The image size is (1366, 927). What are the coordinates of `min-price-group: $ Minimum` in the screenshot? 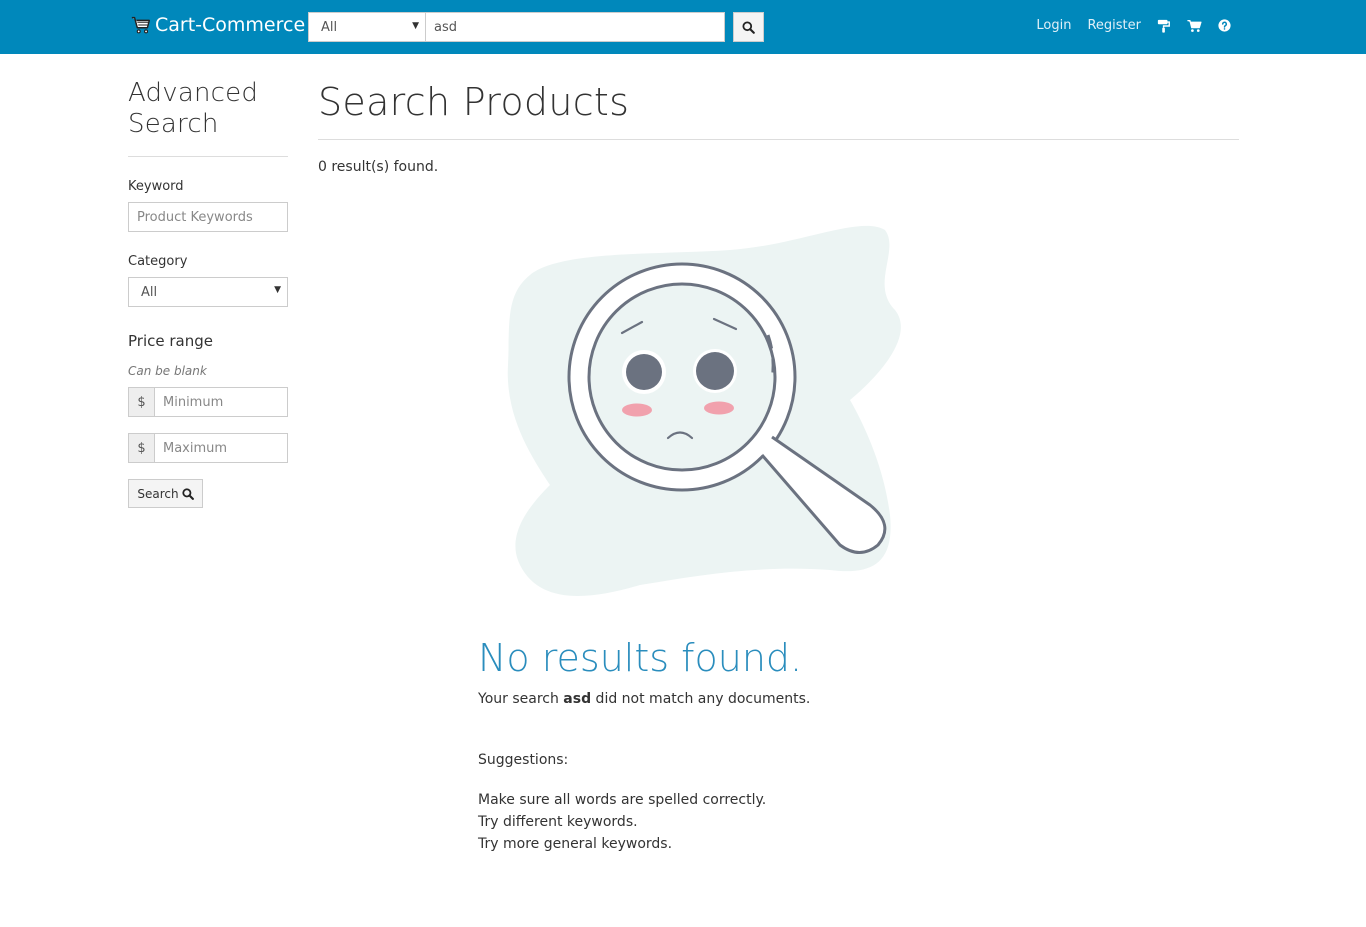 It's located at (208, 402).